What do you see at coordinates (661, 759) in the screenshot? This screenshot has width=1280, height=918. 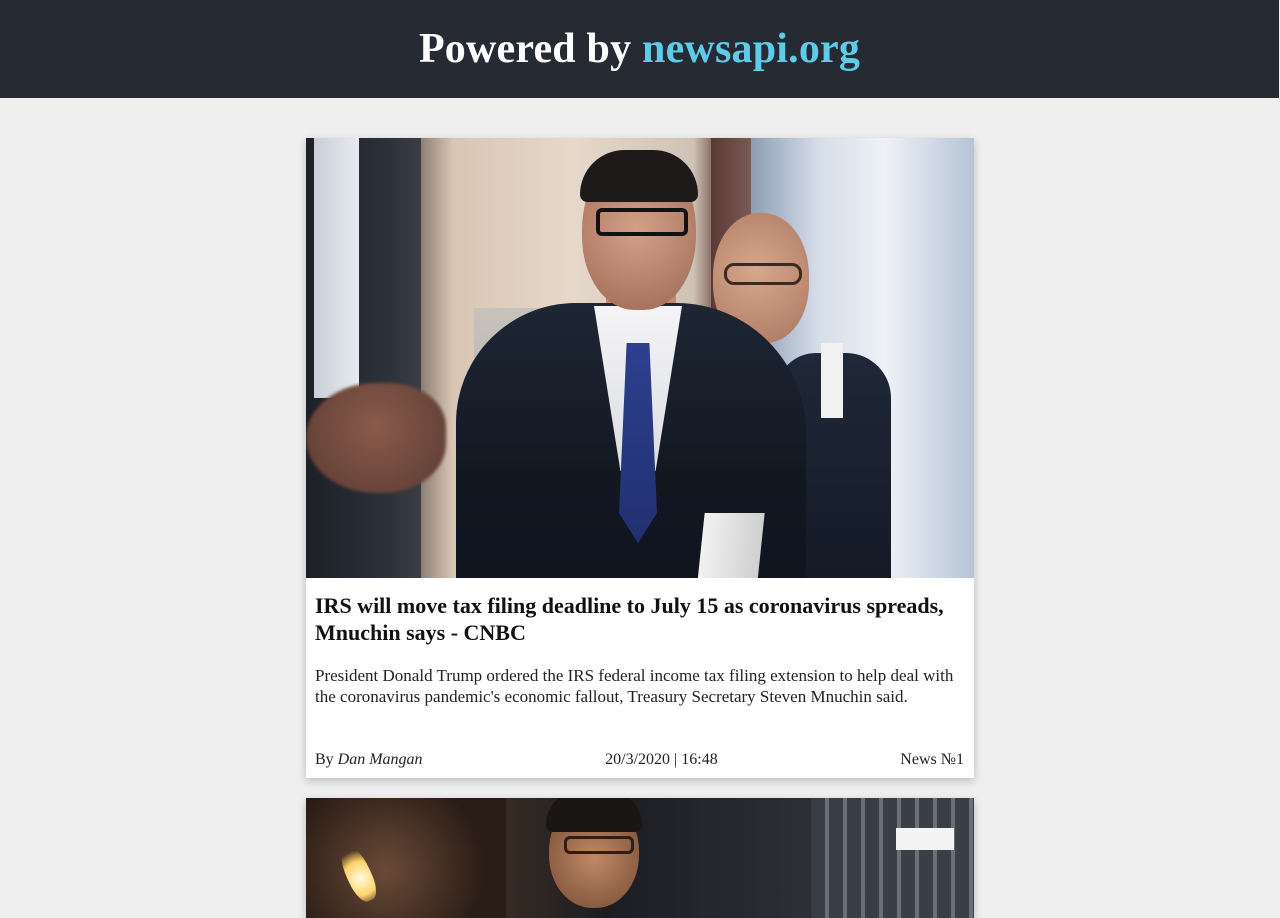 I see `article-datetime: 20/3/2020 | 16:48` at bounding box center [661, 759].